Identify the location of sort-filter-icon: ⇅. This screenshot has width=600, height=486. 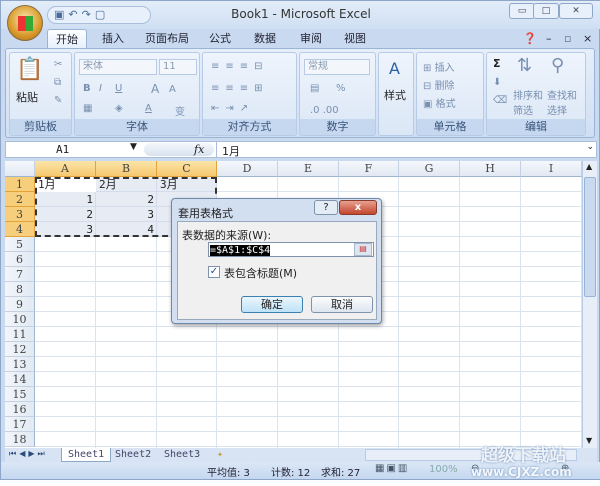
(524, 65).